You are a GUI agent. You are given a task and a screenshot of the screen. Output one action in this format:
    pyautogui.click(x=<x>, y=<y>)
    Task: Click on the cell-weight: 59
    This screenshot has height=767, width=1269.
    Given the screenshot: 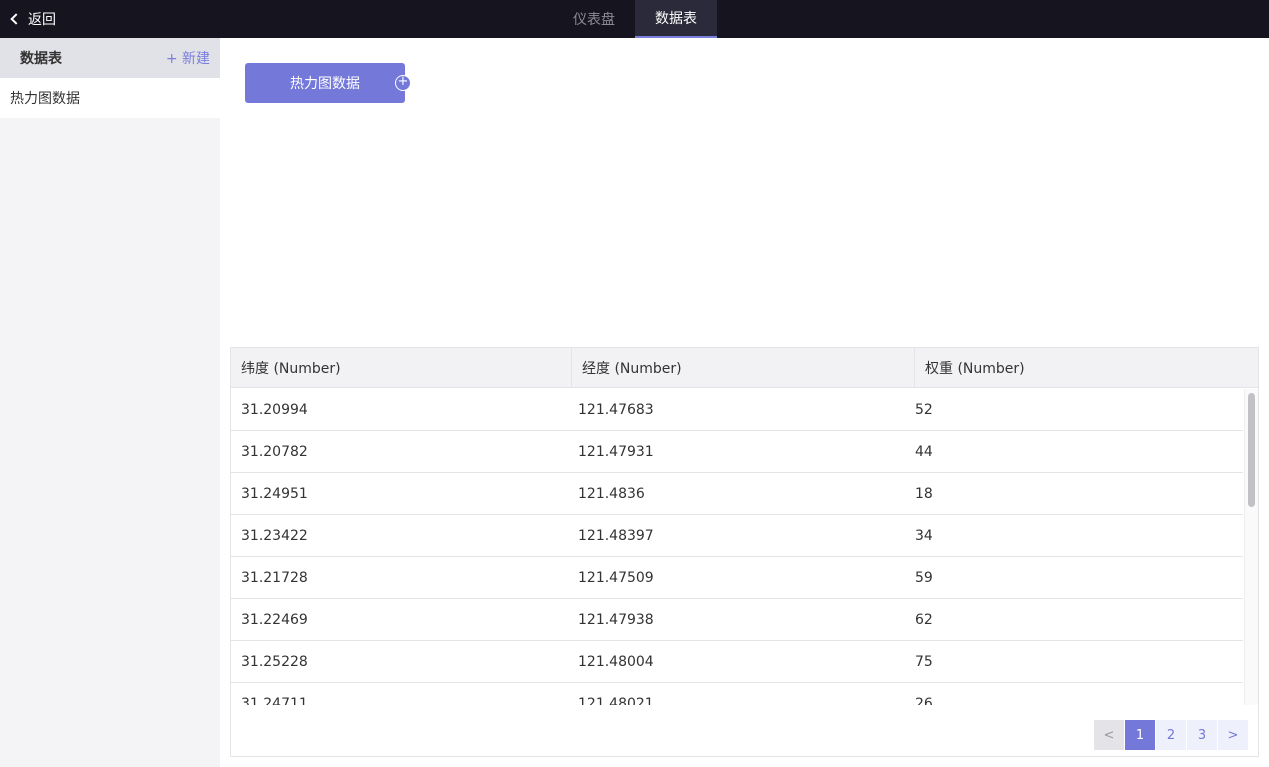 What is the action you would take?
    pyautogui.click(x=924, y=577)
    